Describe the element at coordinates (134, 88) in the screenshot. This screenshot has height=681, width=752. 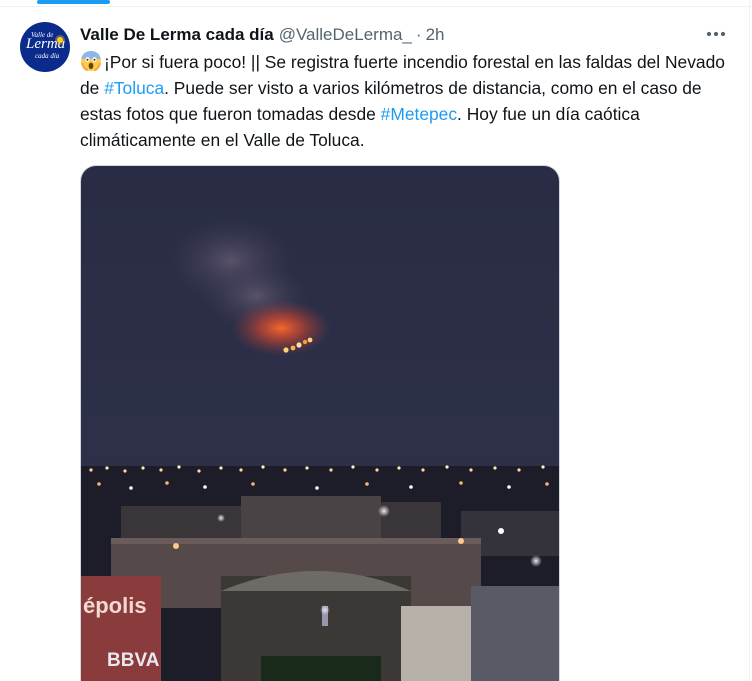
I see `hashtag-link-toluca: #Toluca` at that location.